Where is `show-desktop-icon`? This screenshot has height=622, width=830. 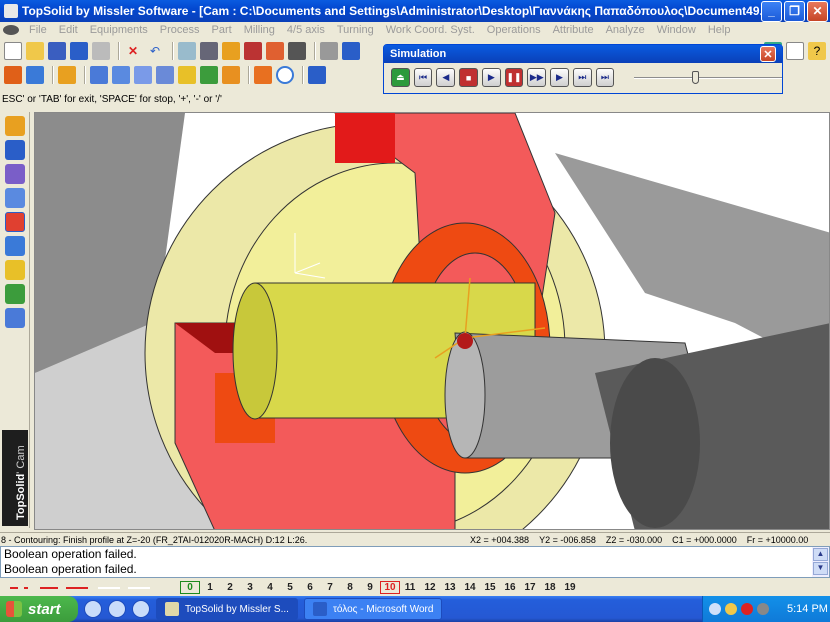 show-desktop-icon is located at coordinates (141, 609).